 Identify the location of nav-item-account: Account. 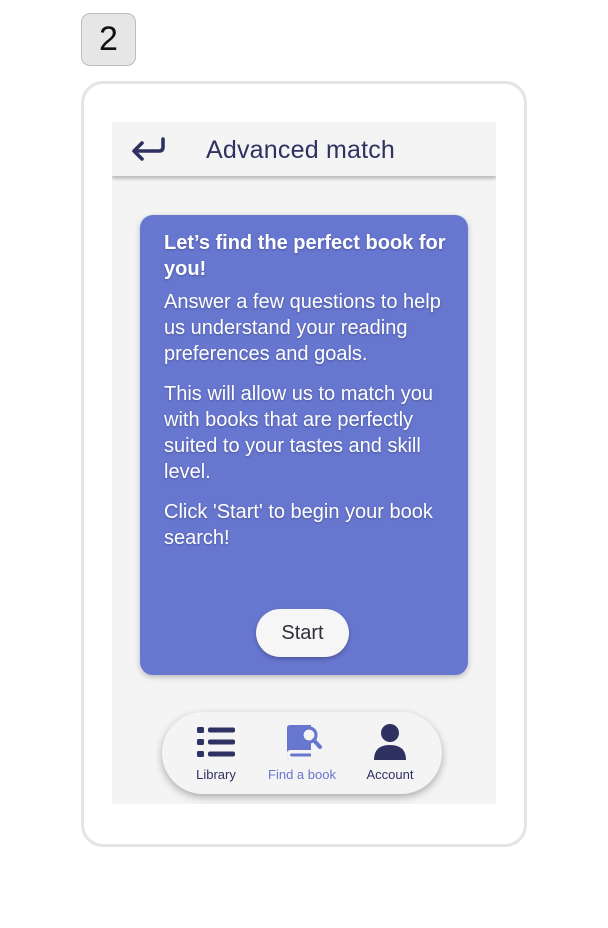
(390, 755).